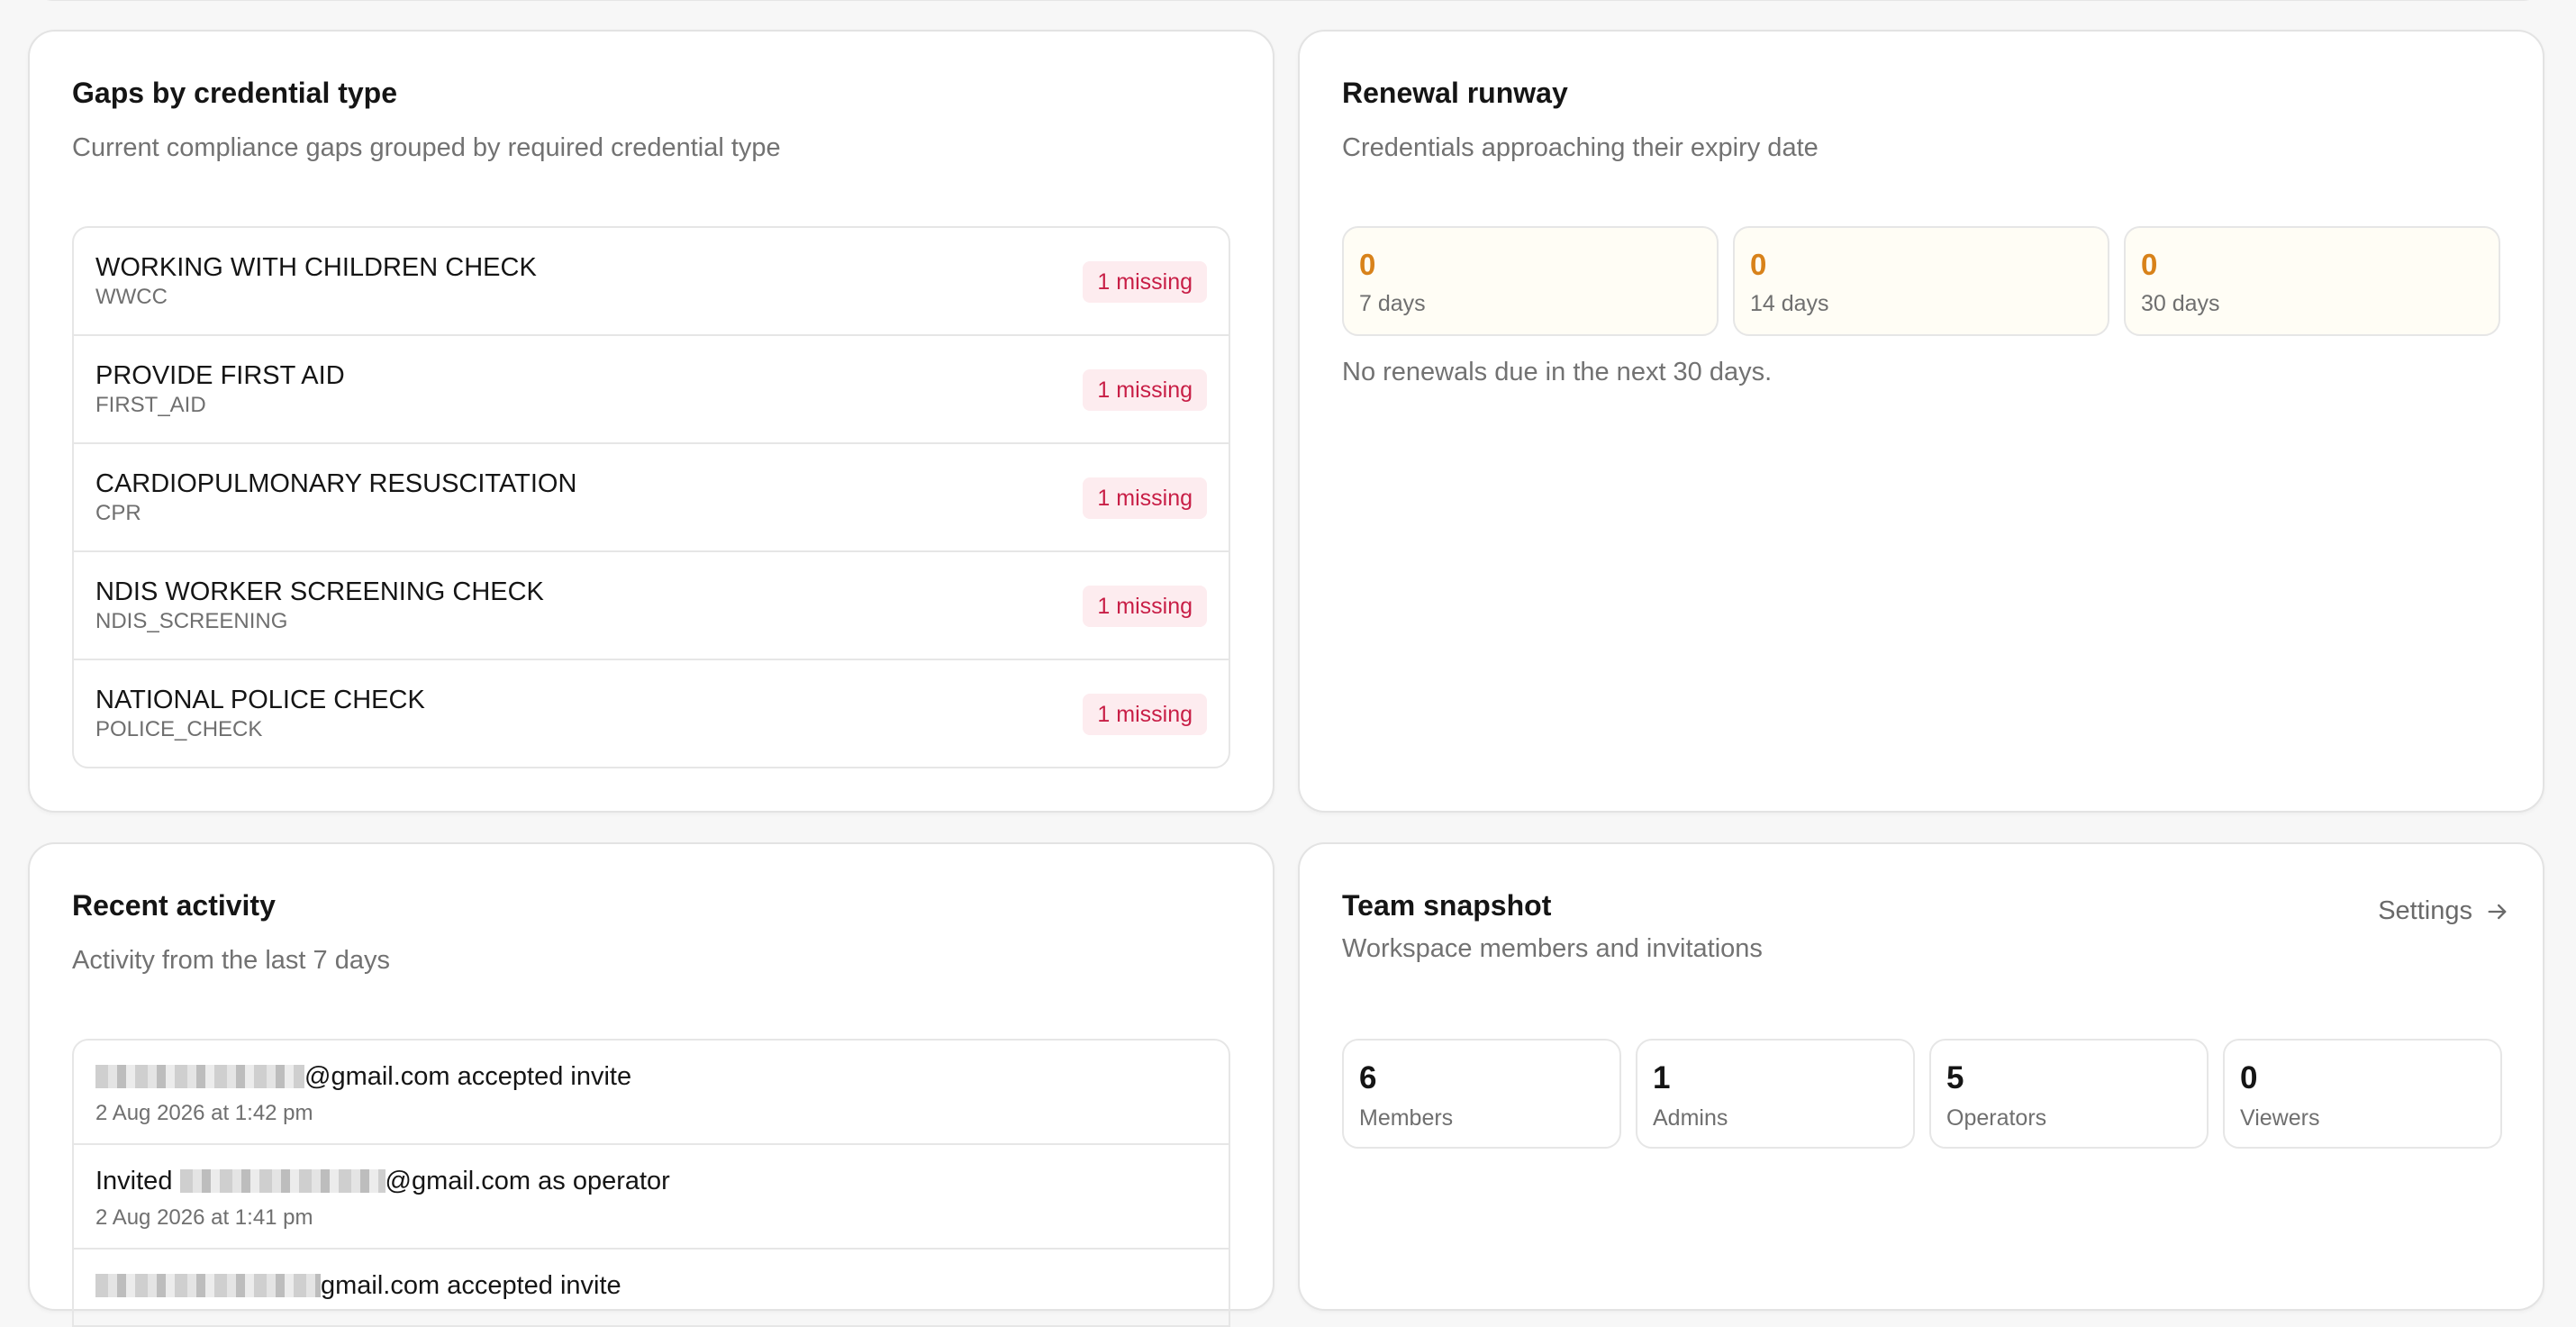 The height and width of the screenshot is (1327, 2576). I want to click on gap-row: PROVIDE FIRST AID FIRST_AID 1 missing, so click(651, 390).